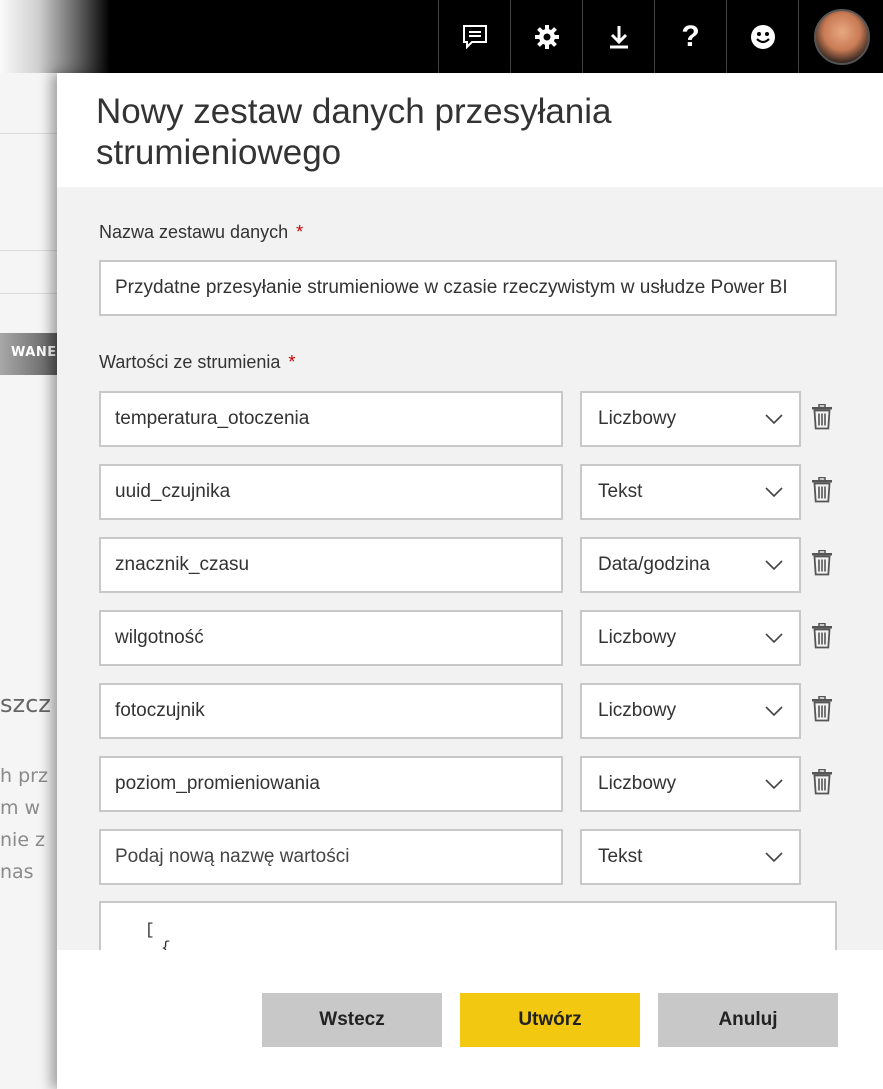 This screenshot has height=1089, width=883. What do you see at coordinates (25, 704) in the screenshot?
I see `background-text: szcz` at bounding box center [25, 704].